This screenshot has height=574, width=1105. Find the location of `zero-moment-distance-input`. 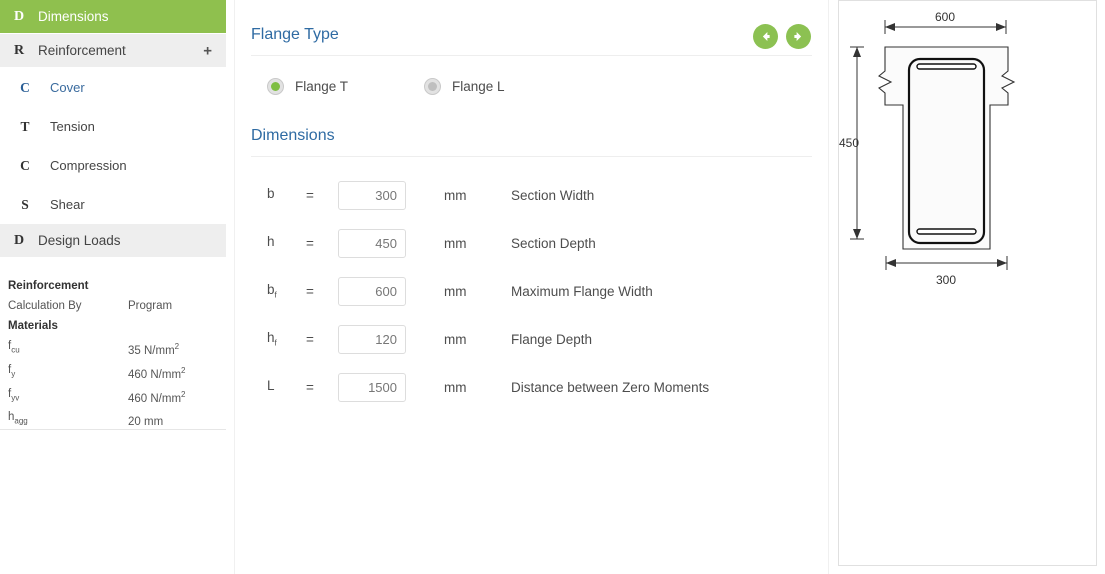

zero-moment-distance-input is located at coordinates (372, 387).